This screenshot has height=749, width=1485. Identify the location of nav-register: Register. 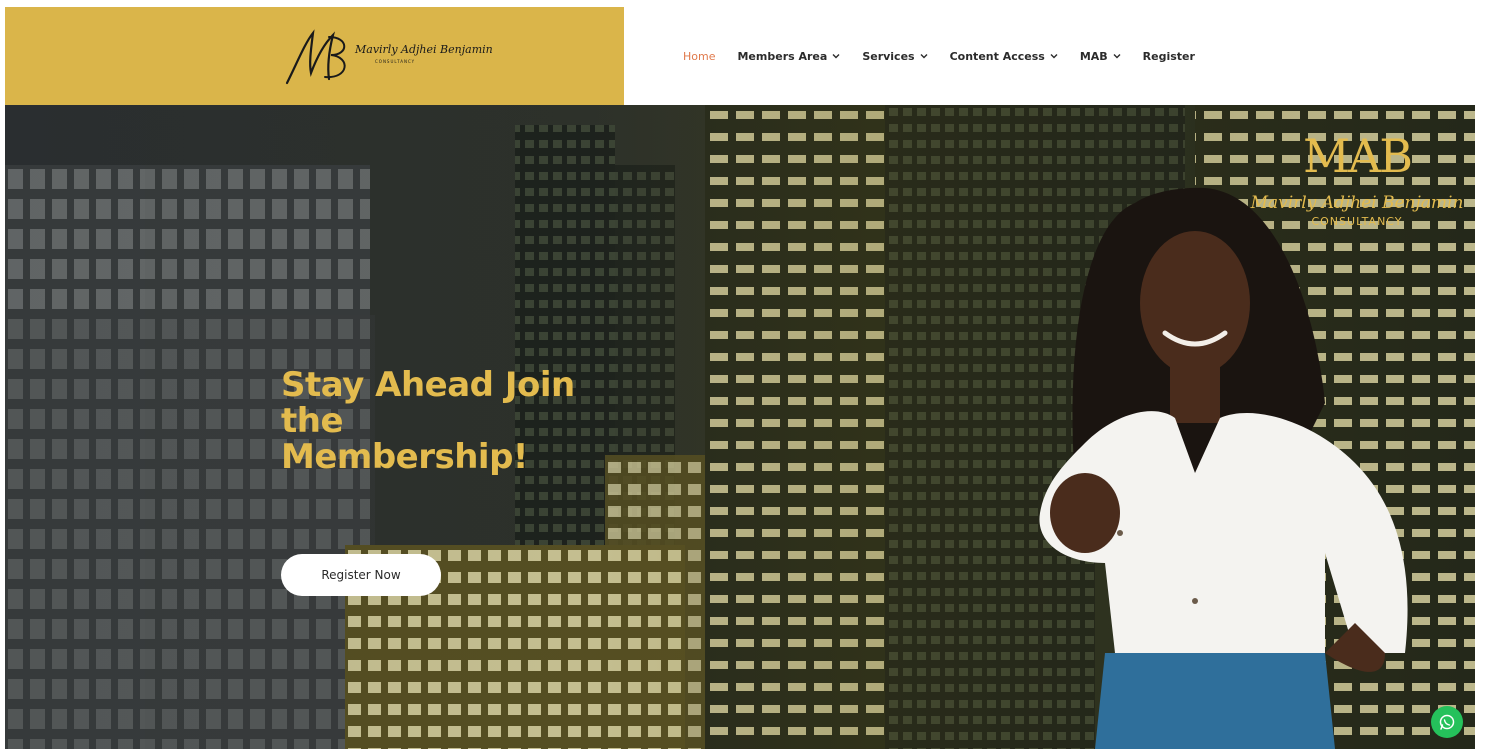
(1169, 56).